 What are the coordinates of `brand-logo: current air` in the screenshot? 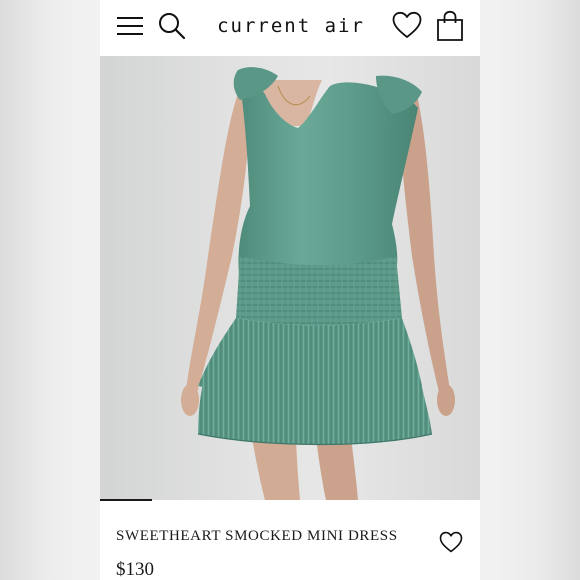 It's located at (291, 26).